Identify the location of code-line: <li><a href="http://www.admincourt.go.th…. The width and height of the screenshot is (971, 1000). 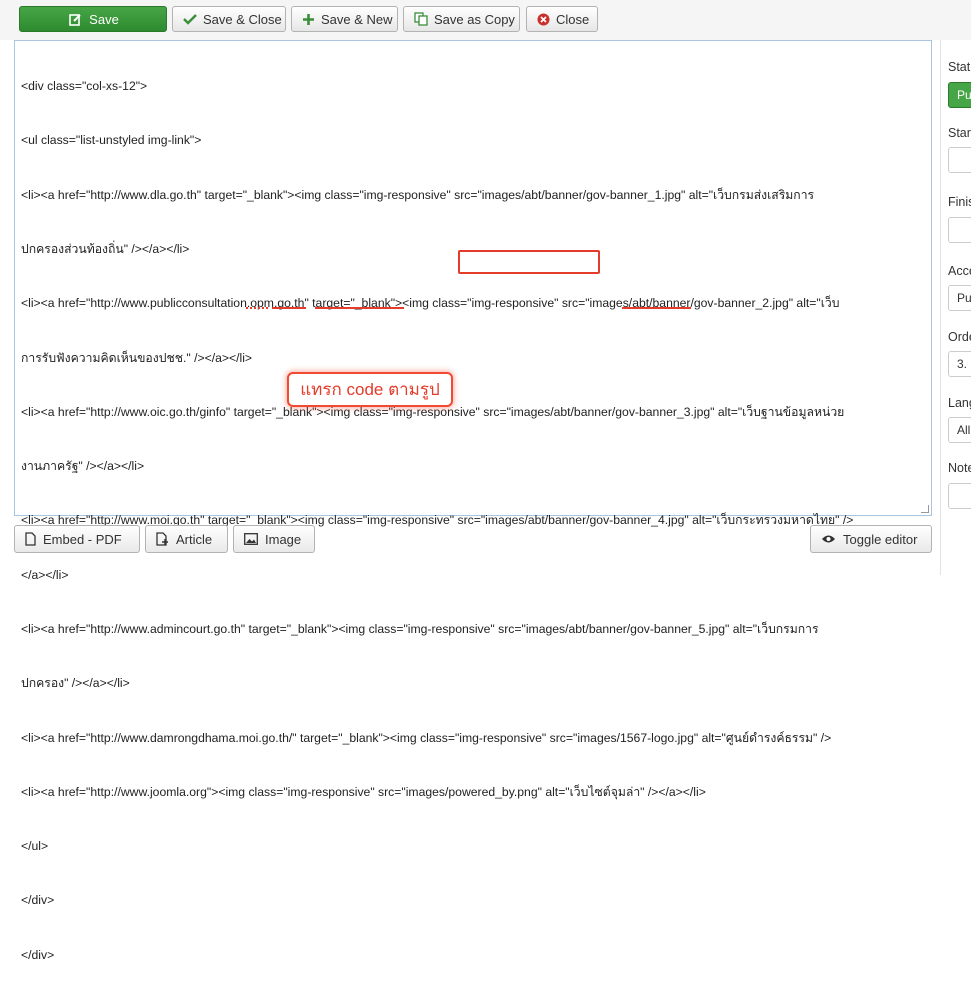
(420, 629).